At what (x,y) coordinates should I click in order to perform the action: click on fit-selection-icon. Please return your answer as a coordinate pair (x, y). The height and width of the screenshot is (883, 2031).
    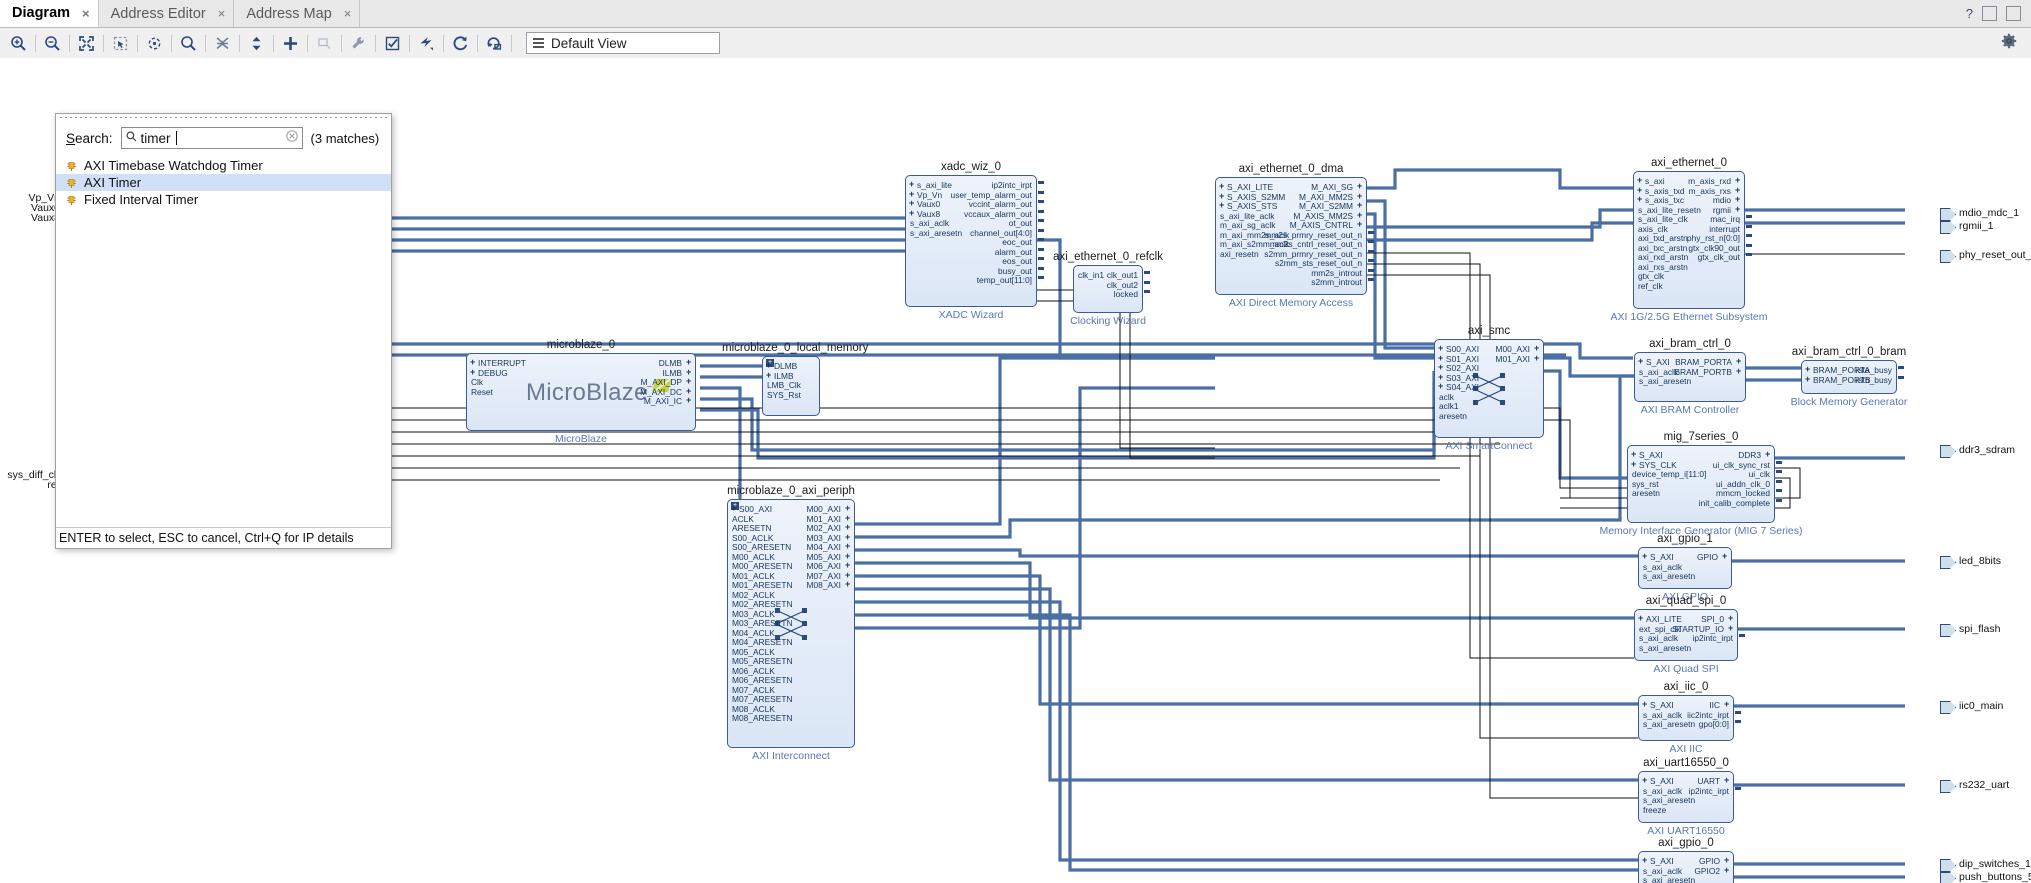
    Looking at the image, I should click on (154, 43).